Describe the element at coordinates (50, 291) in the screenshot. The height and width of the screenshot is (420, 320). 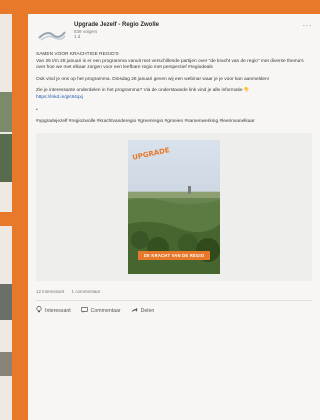
I see `reaction-count: 12 interessant` at that location.